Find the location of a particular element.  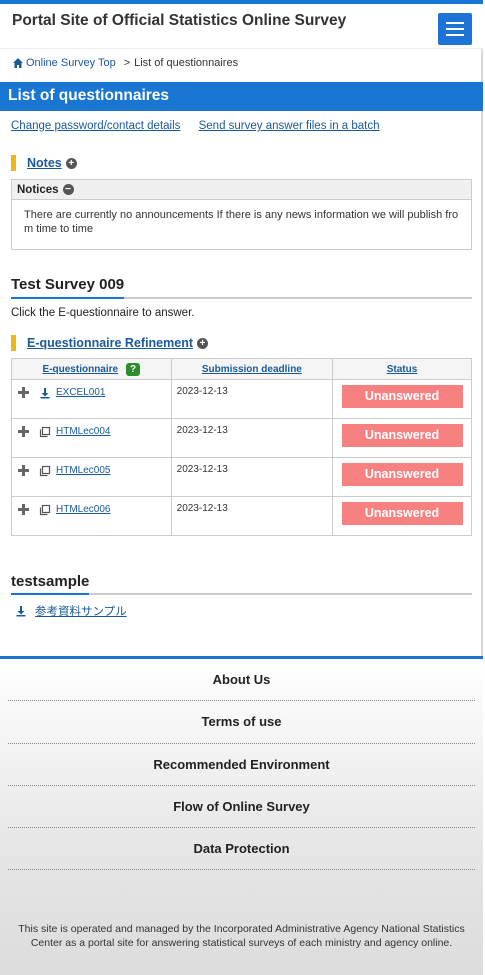

sample-title-text: testsample is located at coordinates (50, 584).